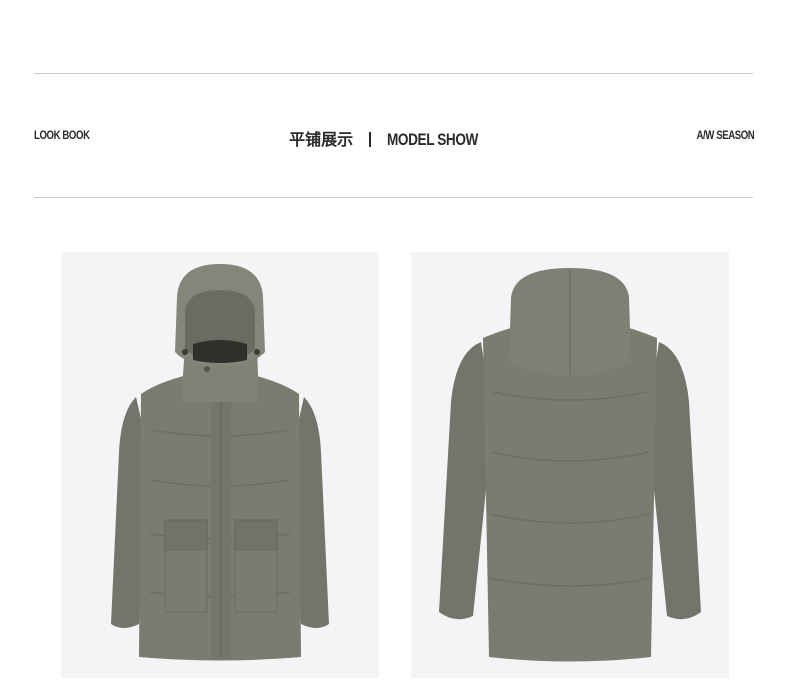 Image resolution: width=790 pixels, height=688 pixels. Describe the element at coordinates (321, 139) in the screenshot. I see `section-title-cn: 平铺展示` at that location.